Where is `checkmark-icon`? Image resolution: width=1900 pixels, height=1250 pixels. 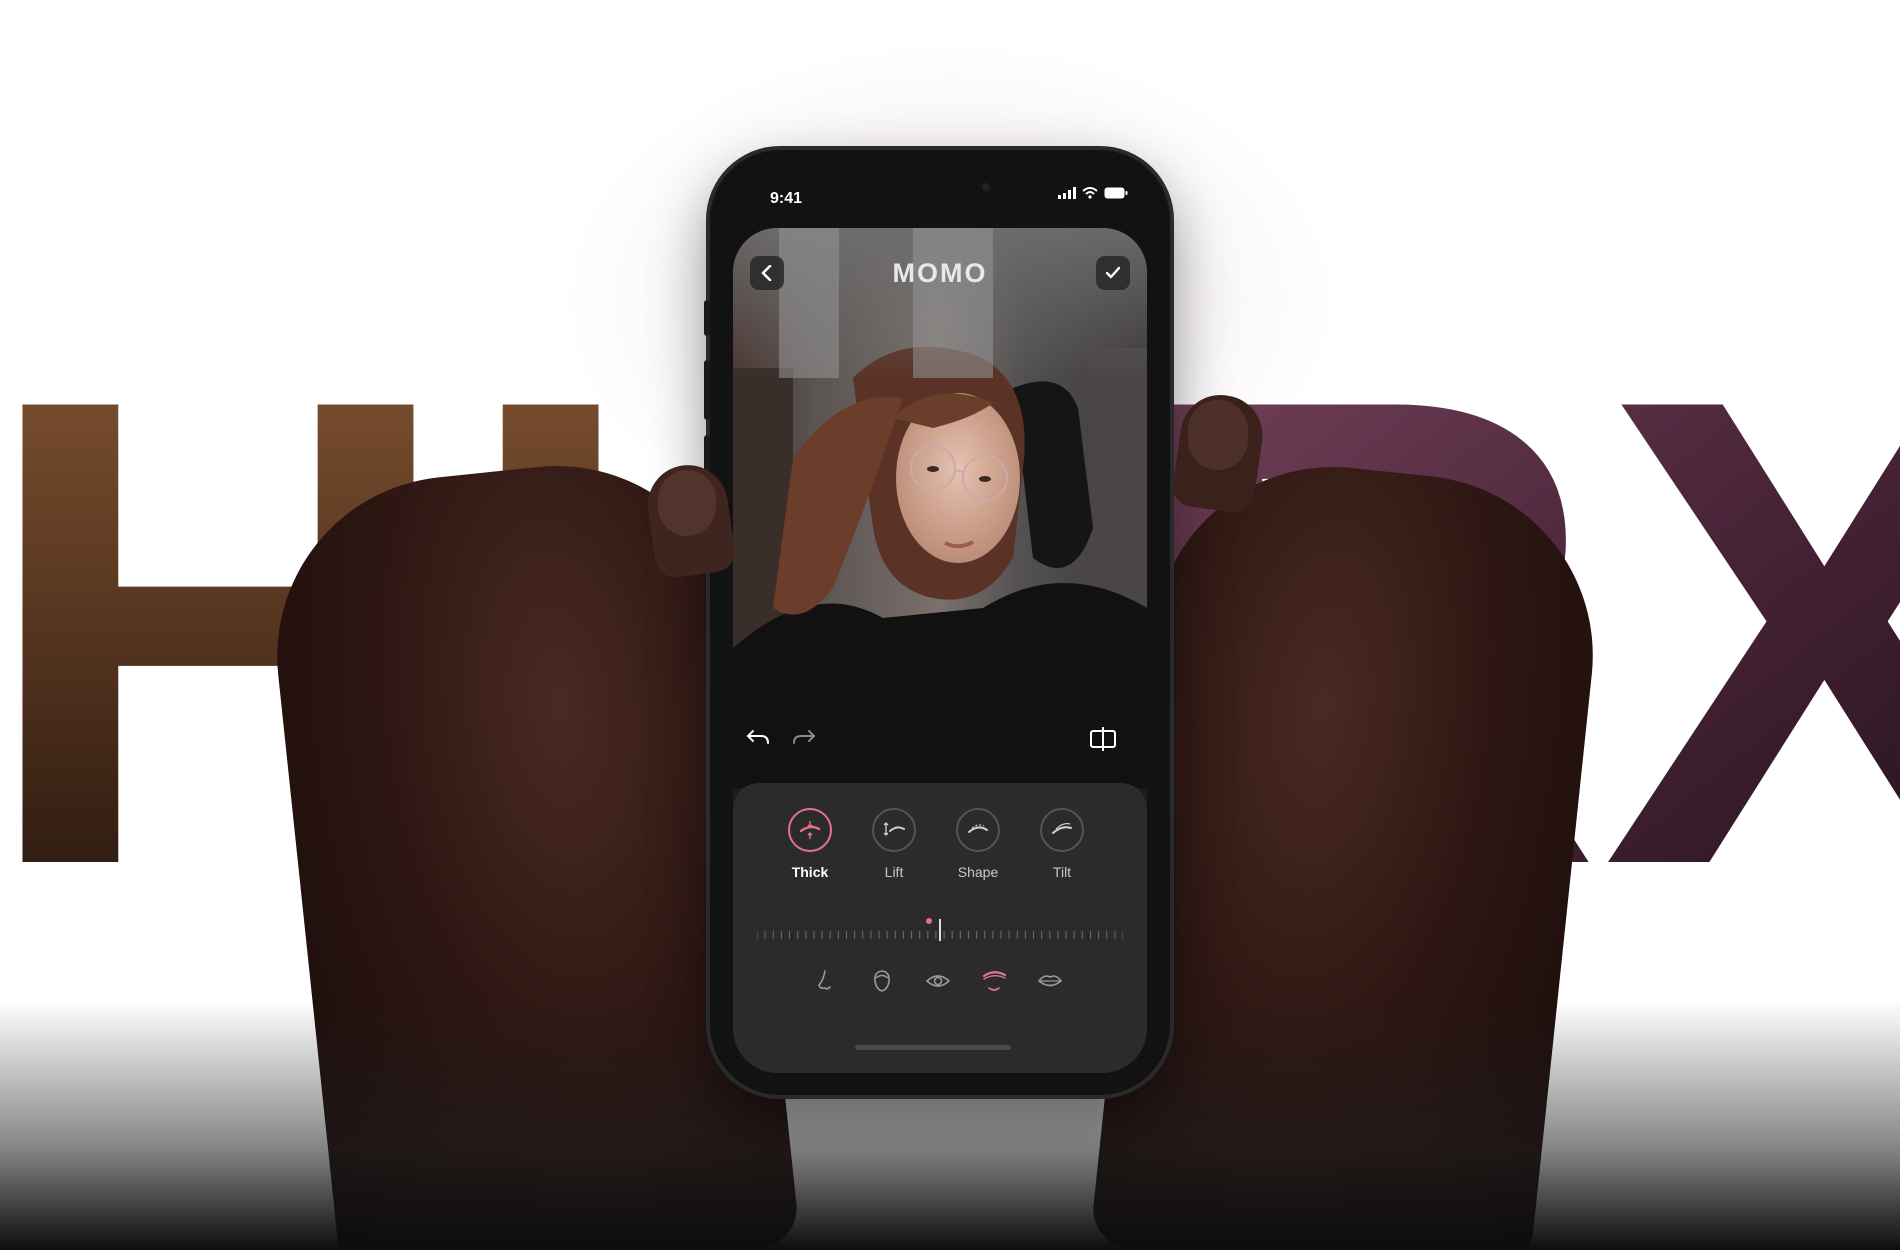 checkmark-icon is located at coordinates (1113, 272).